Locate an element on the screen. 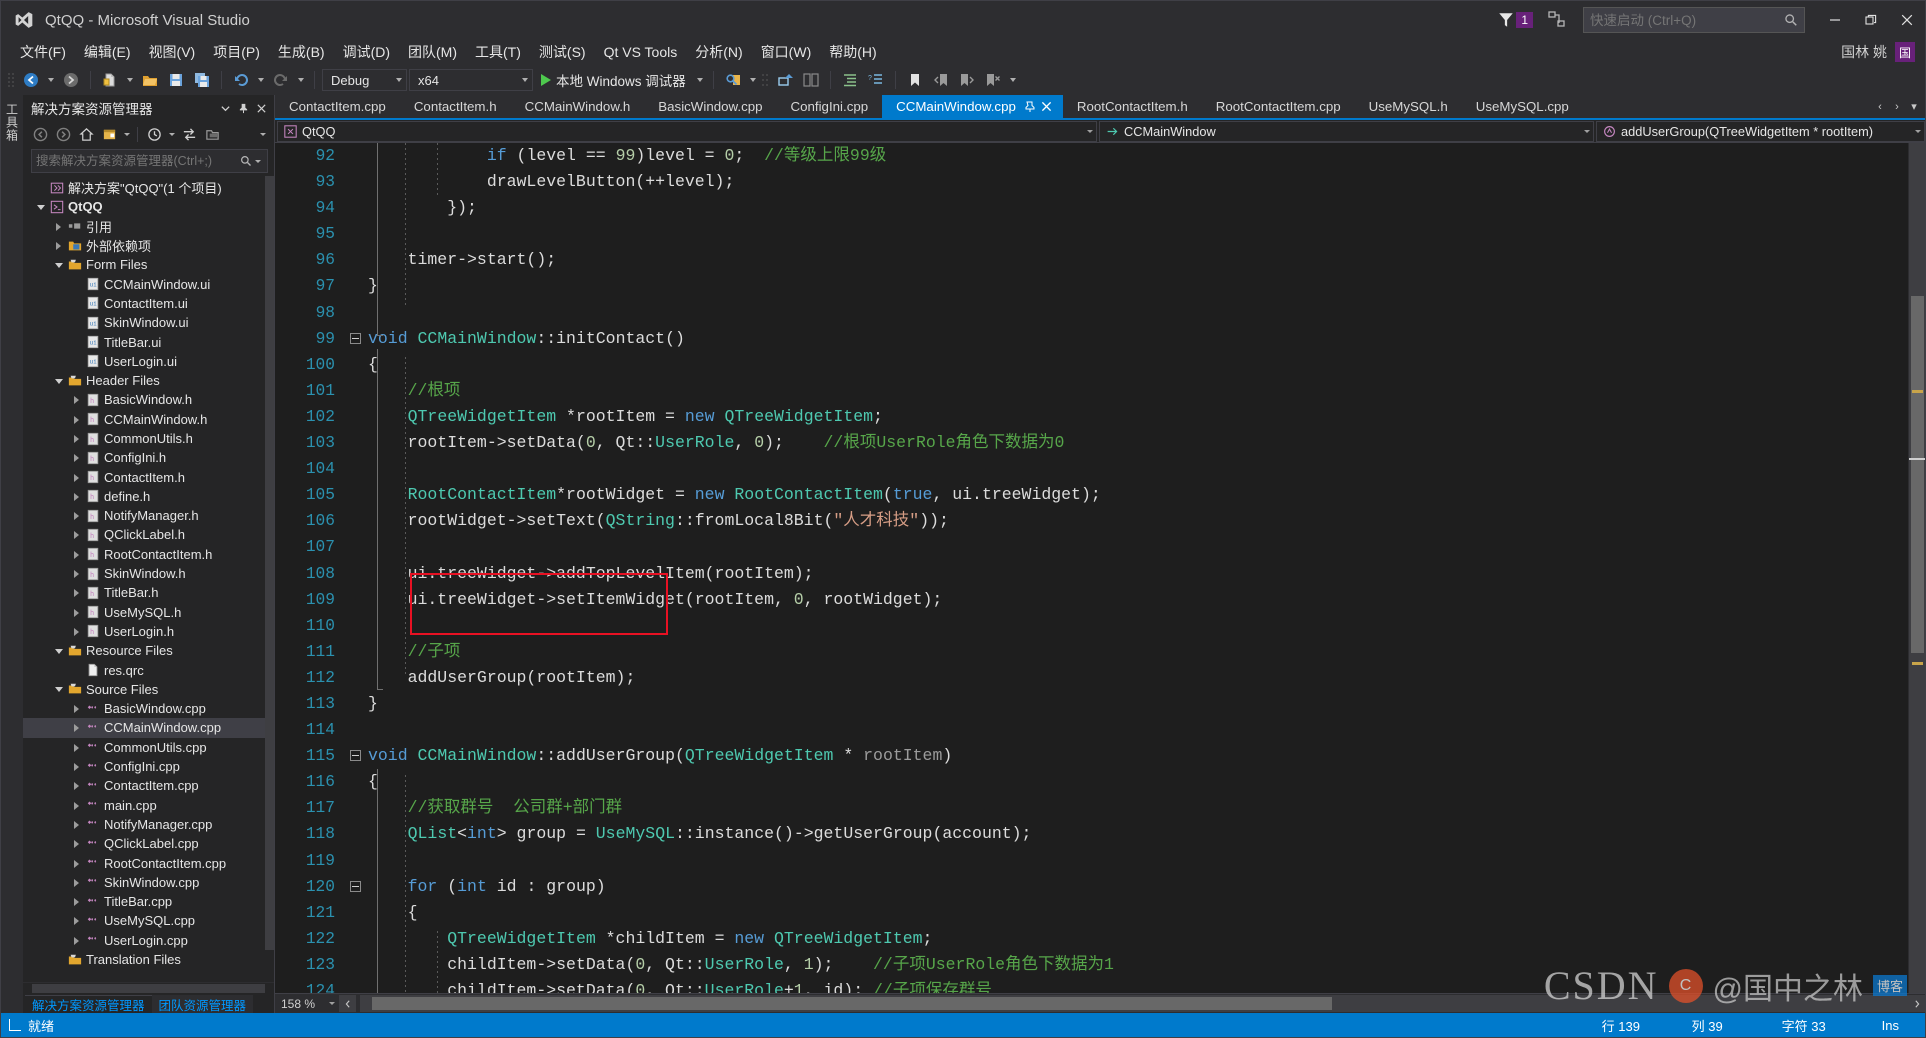 Image resolution: width=1926 pixels, height=1038 pixels. tree-item-usemysql-cpp: UseMySQL.cpp is located at coordinates (148, 920).